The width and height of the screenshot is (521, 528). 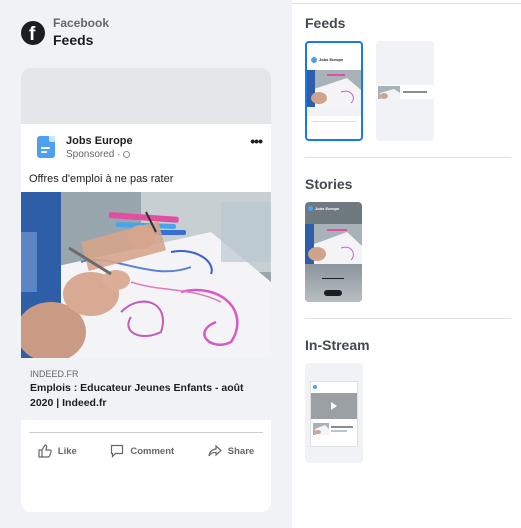 What do you see at coordinates (99, 155) in the screenshot?
I see `sponsored-label: Sponsored ·` at bounding box center [99, 155].